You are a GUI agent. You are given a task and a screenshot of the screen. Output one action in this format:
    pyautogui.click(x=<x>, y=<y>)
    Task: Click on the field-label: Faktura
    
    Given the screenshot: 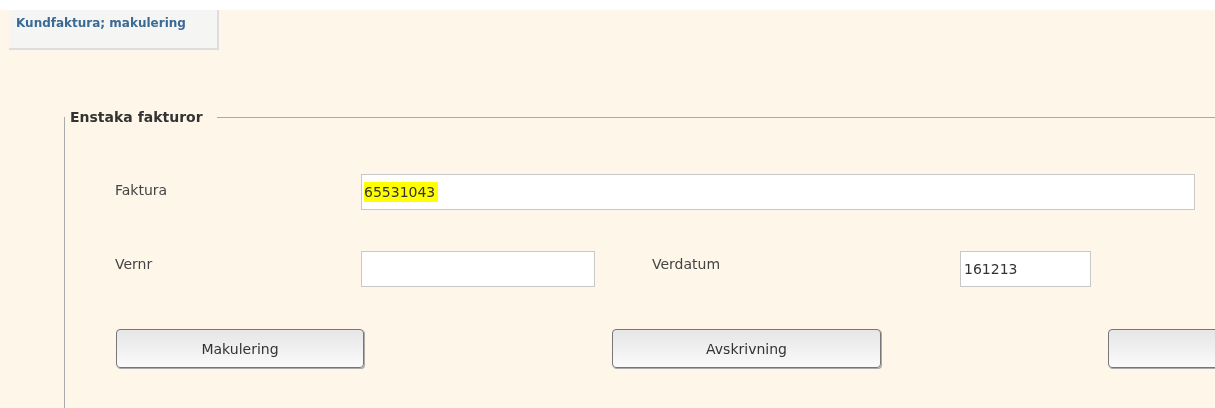 What is the action you would take?
    pyautogui.click(x=142, y=190)
    